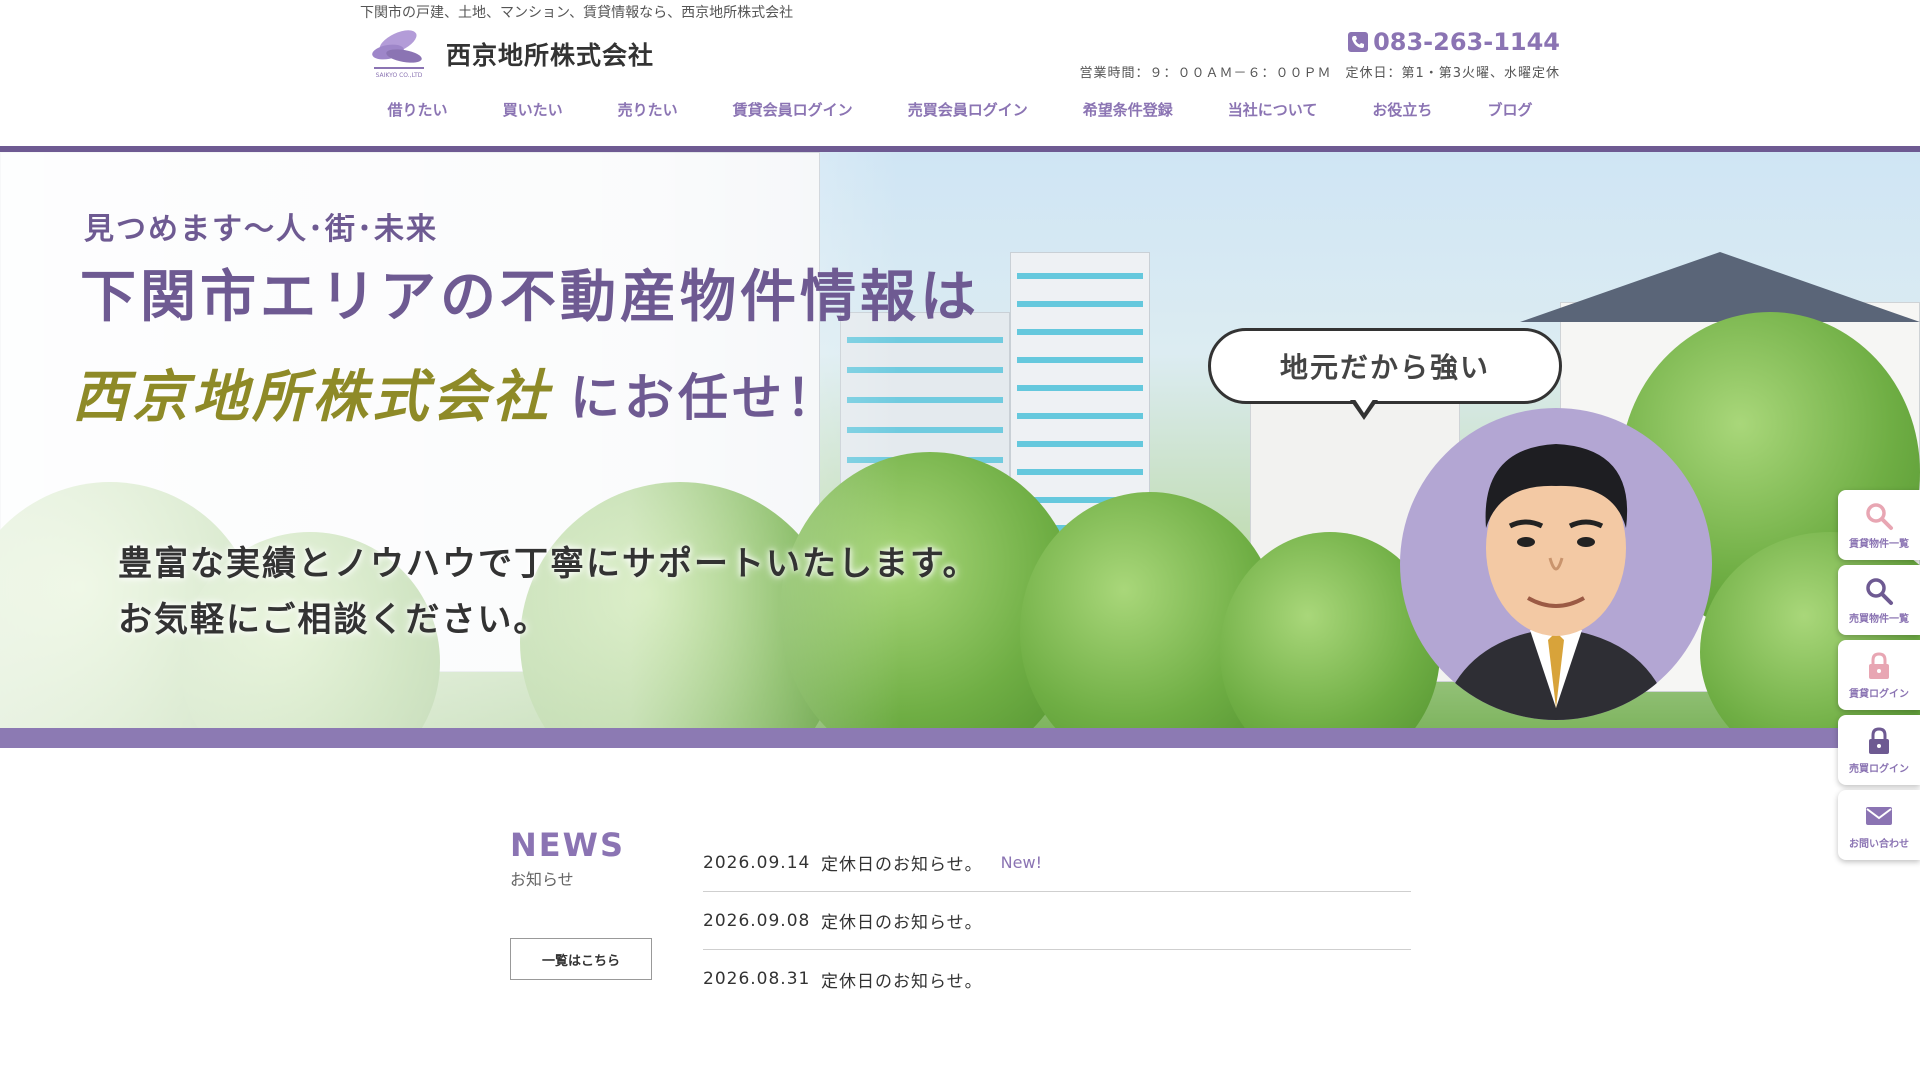 The width and height of the screenshot is (1920, 1080). What do you see at coordinates (1273, 109) in the screenshot?
I see `nav-item-about: 当社について` at bounding box center [1273, 109].